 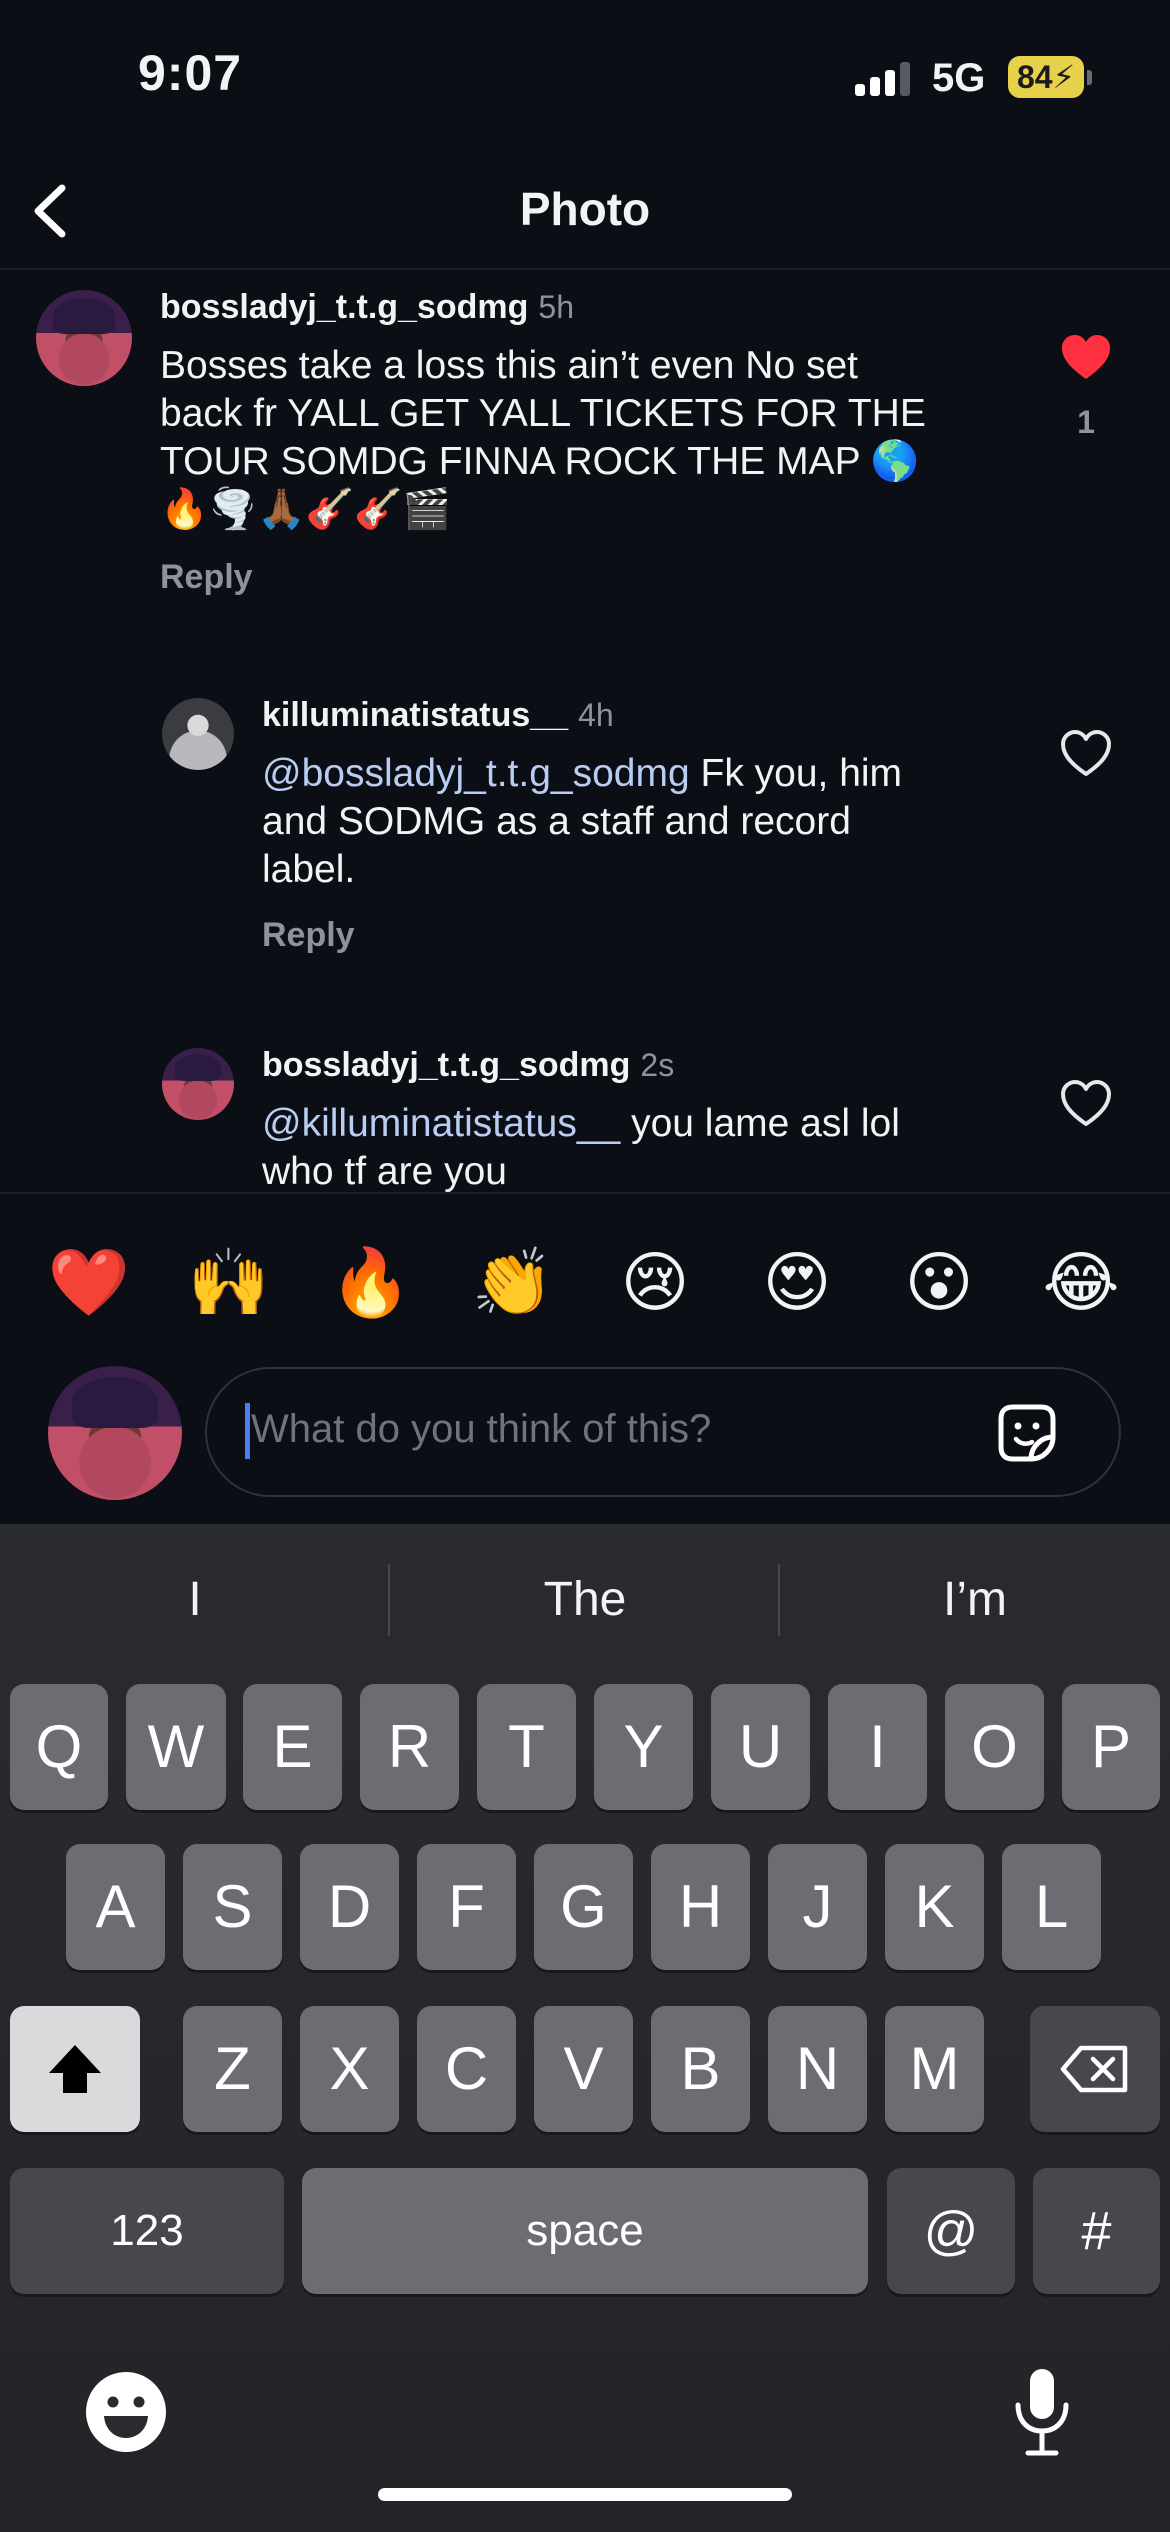 I want to click on reaction-heart-eyes-emoji: 😍, so click(x=797, y=1283).